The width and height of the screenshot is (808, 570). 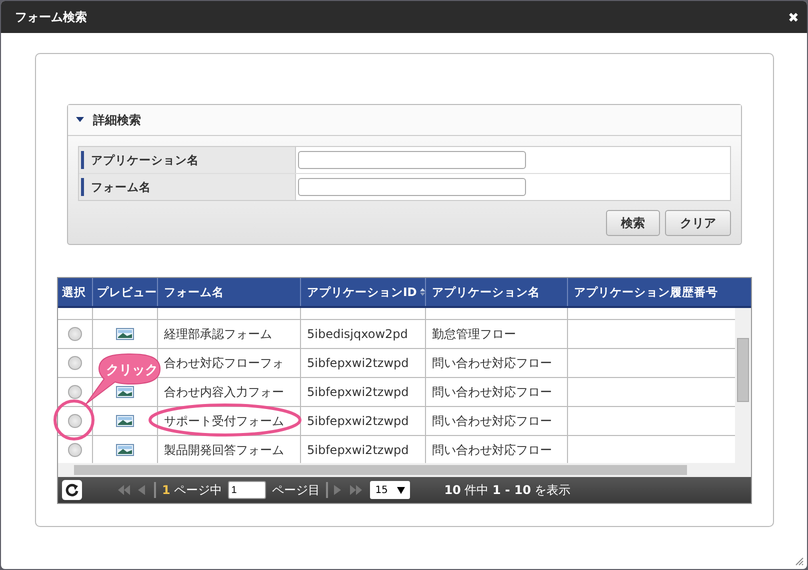 I want to click on close-button: ✖, so click(x=793, y=17).